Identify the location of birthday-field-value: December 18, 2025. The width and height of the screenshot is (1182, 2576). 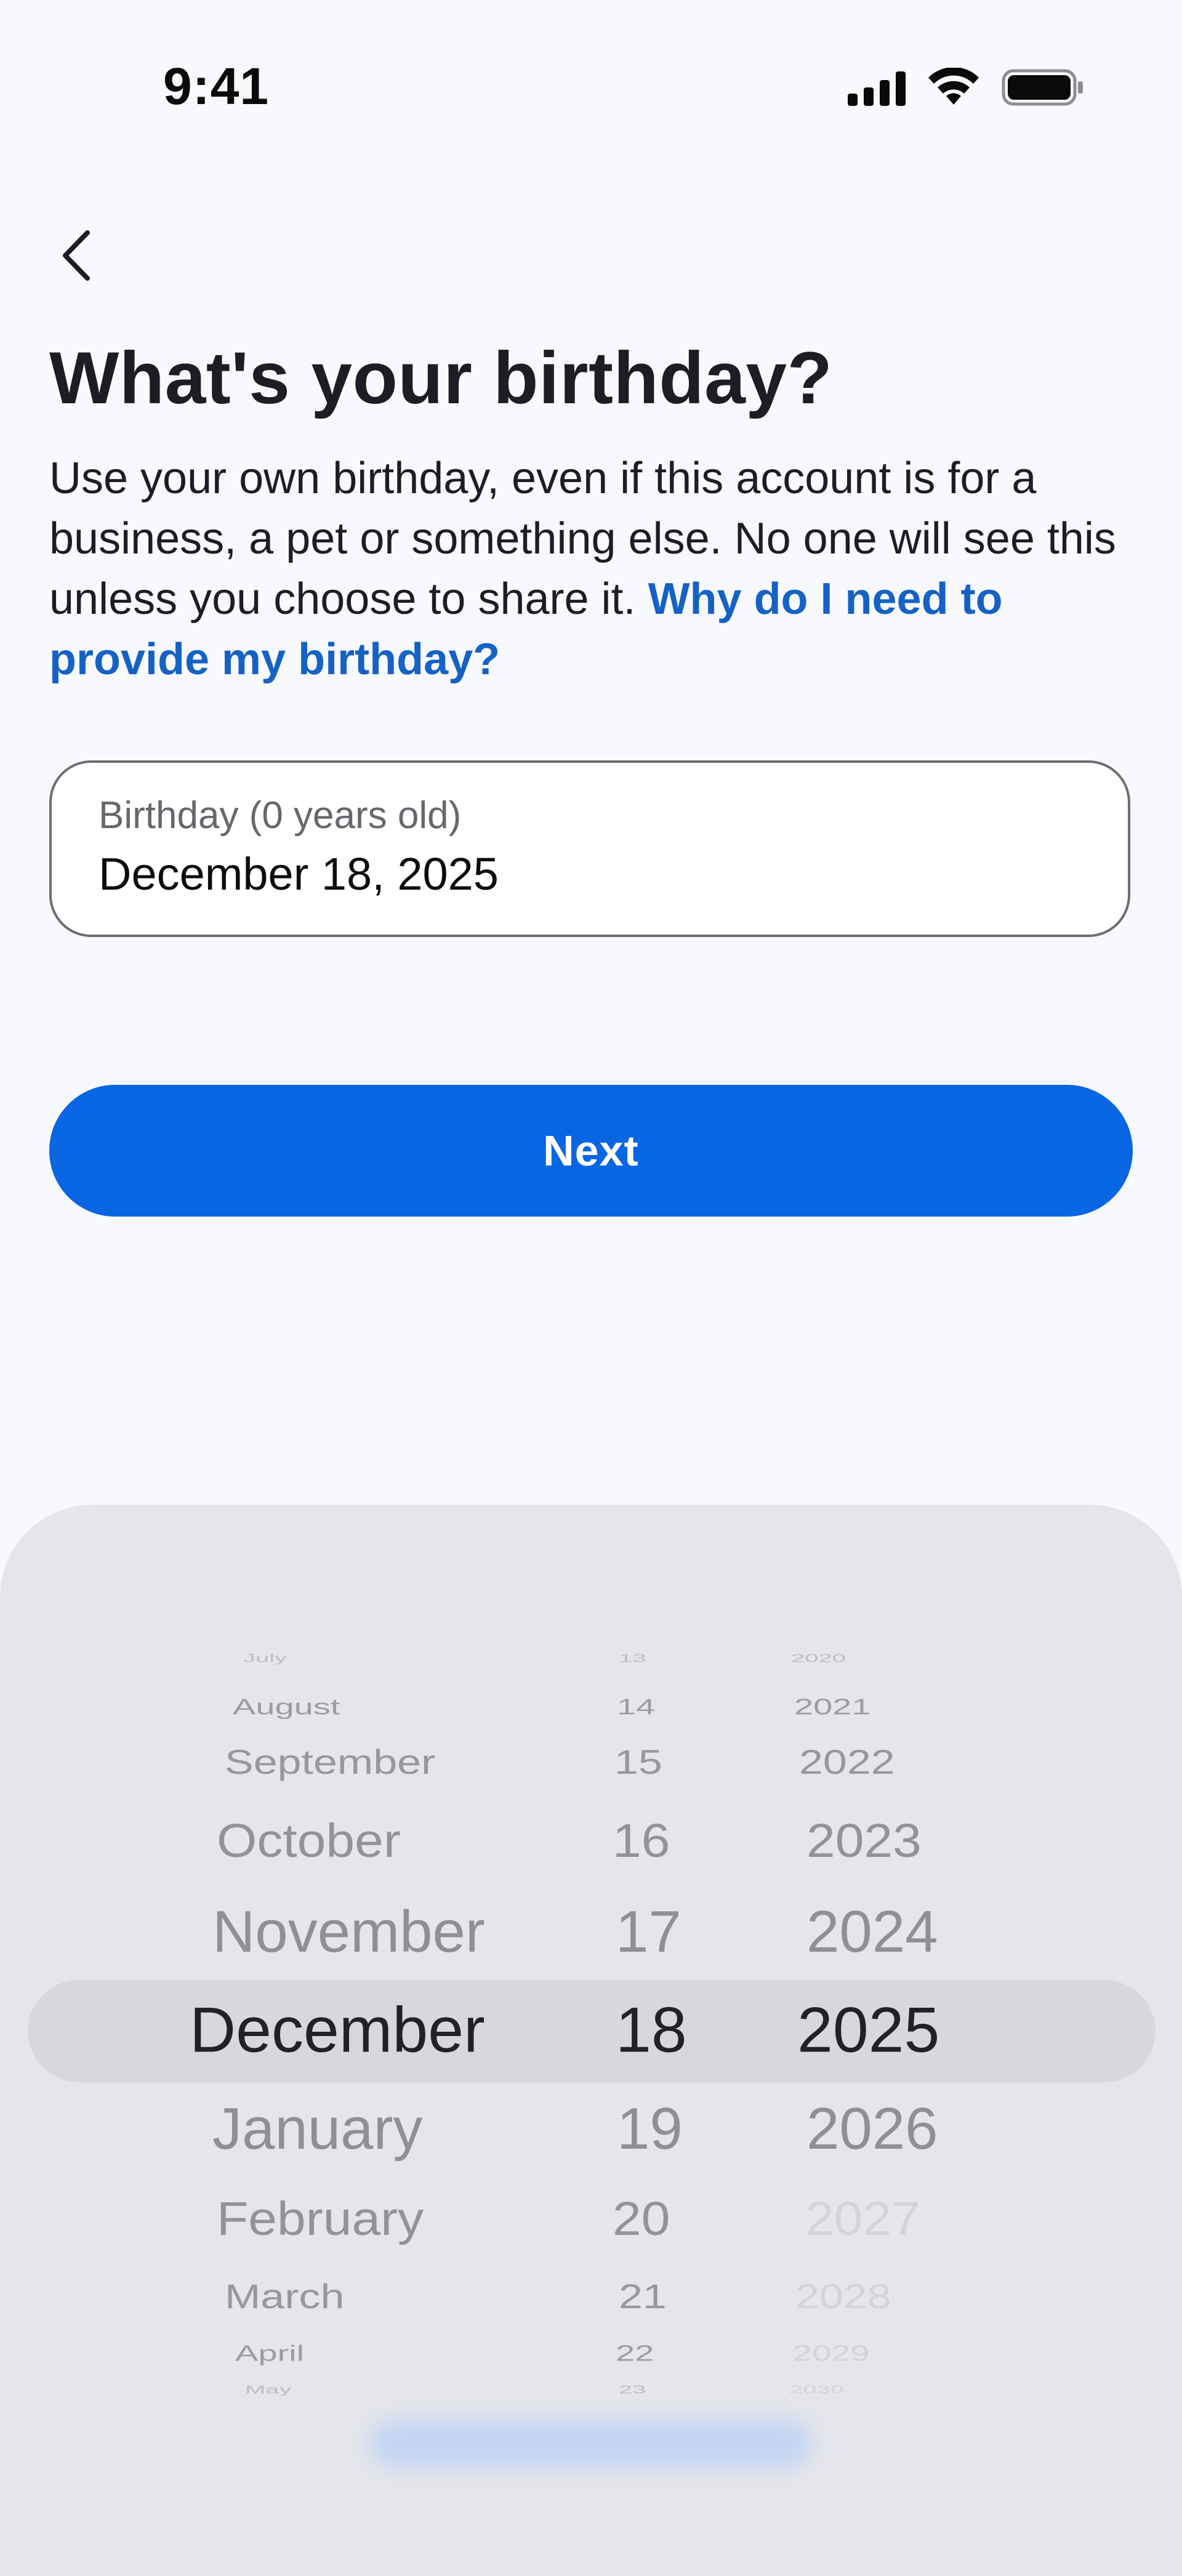
(298, 874).